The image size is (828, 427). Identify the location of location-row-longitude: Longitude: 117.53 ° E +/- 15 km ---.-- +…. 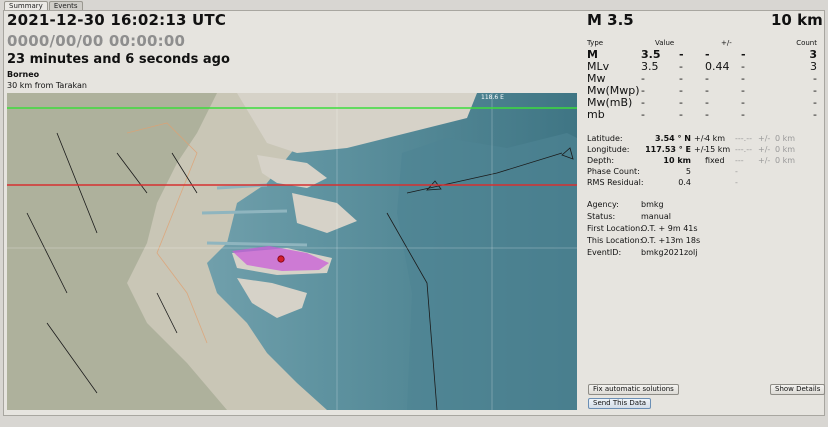
(704, 150).